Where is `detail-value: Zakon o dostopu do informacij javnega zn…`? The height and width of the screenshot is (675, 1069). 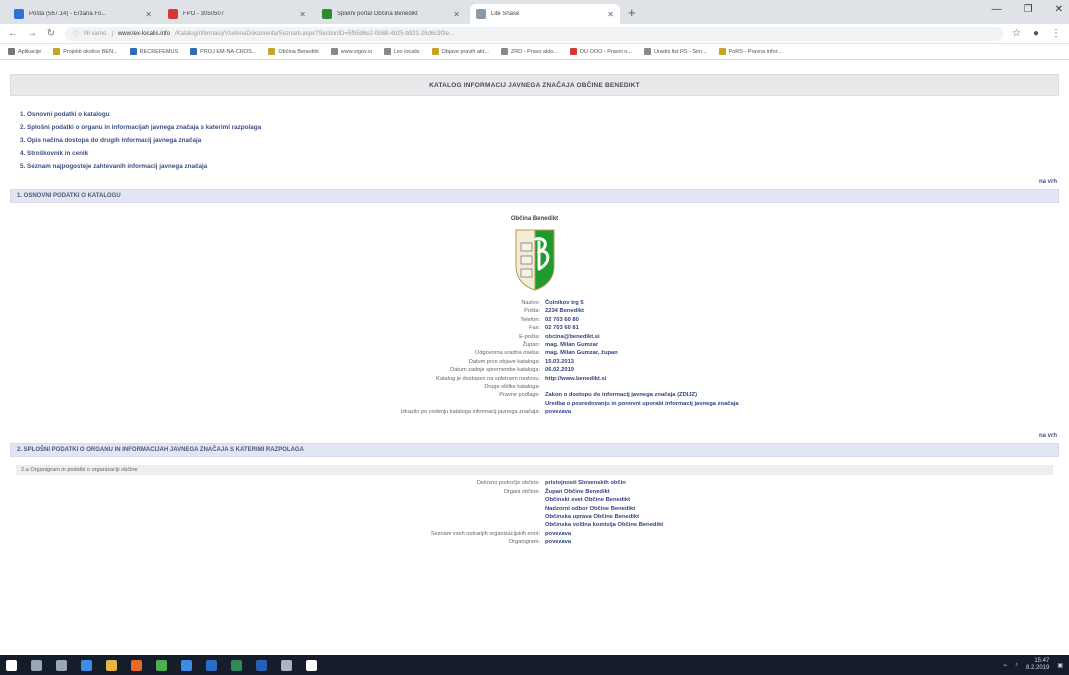 detail-value: Zakon o dostopu do informacij javnega zn… is located at coordinates (620, 395).